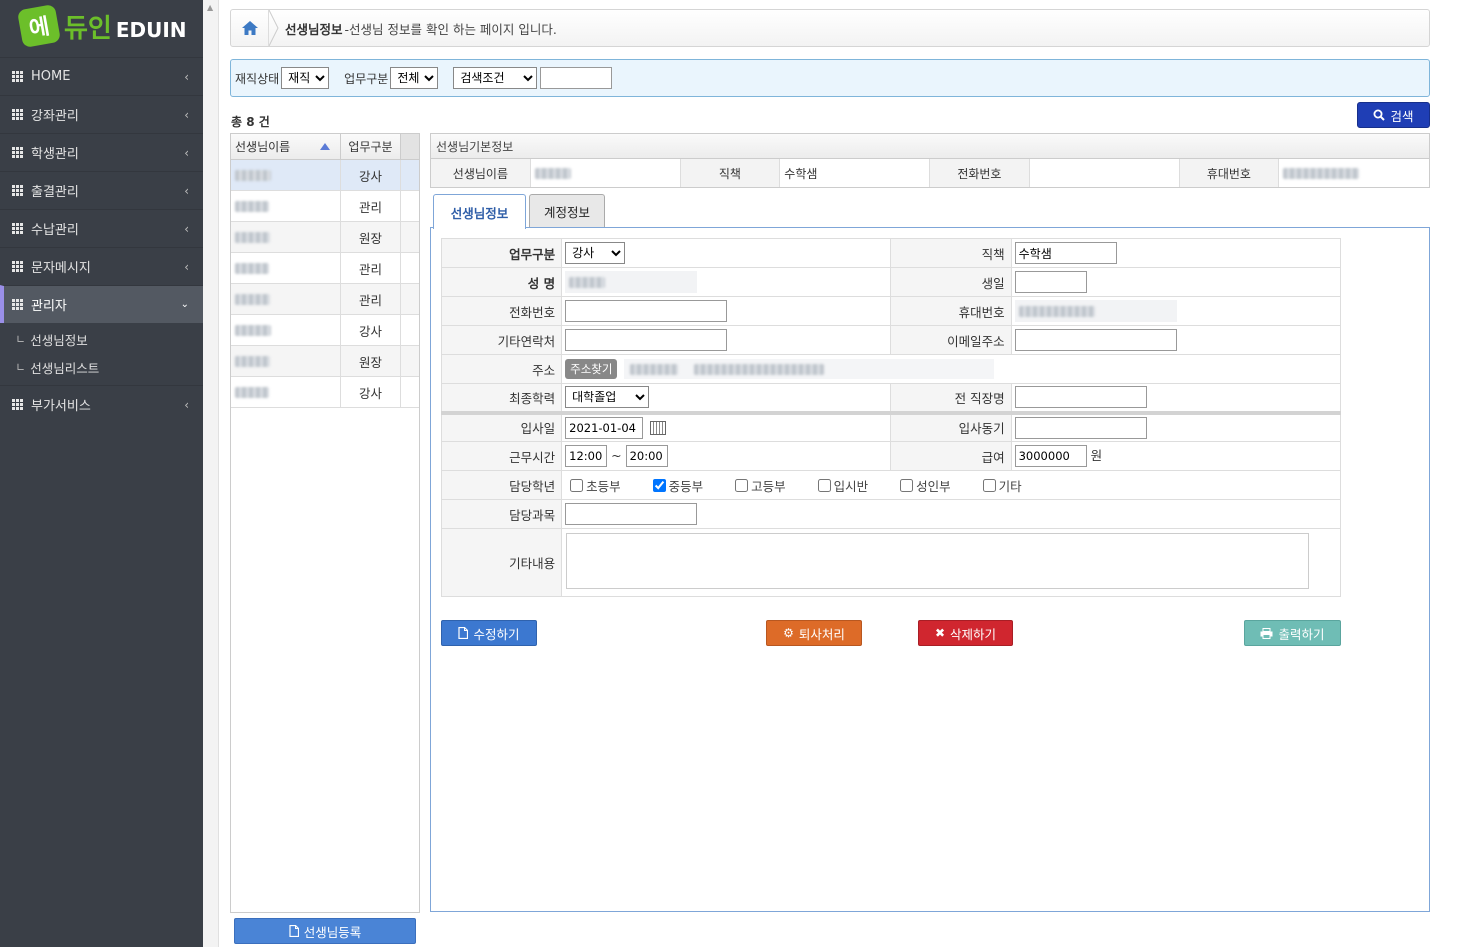  I want to click on close-icon: ✖, so click(940, 633).